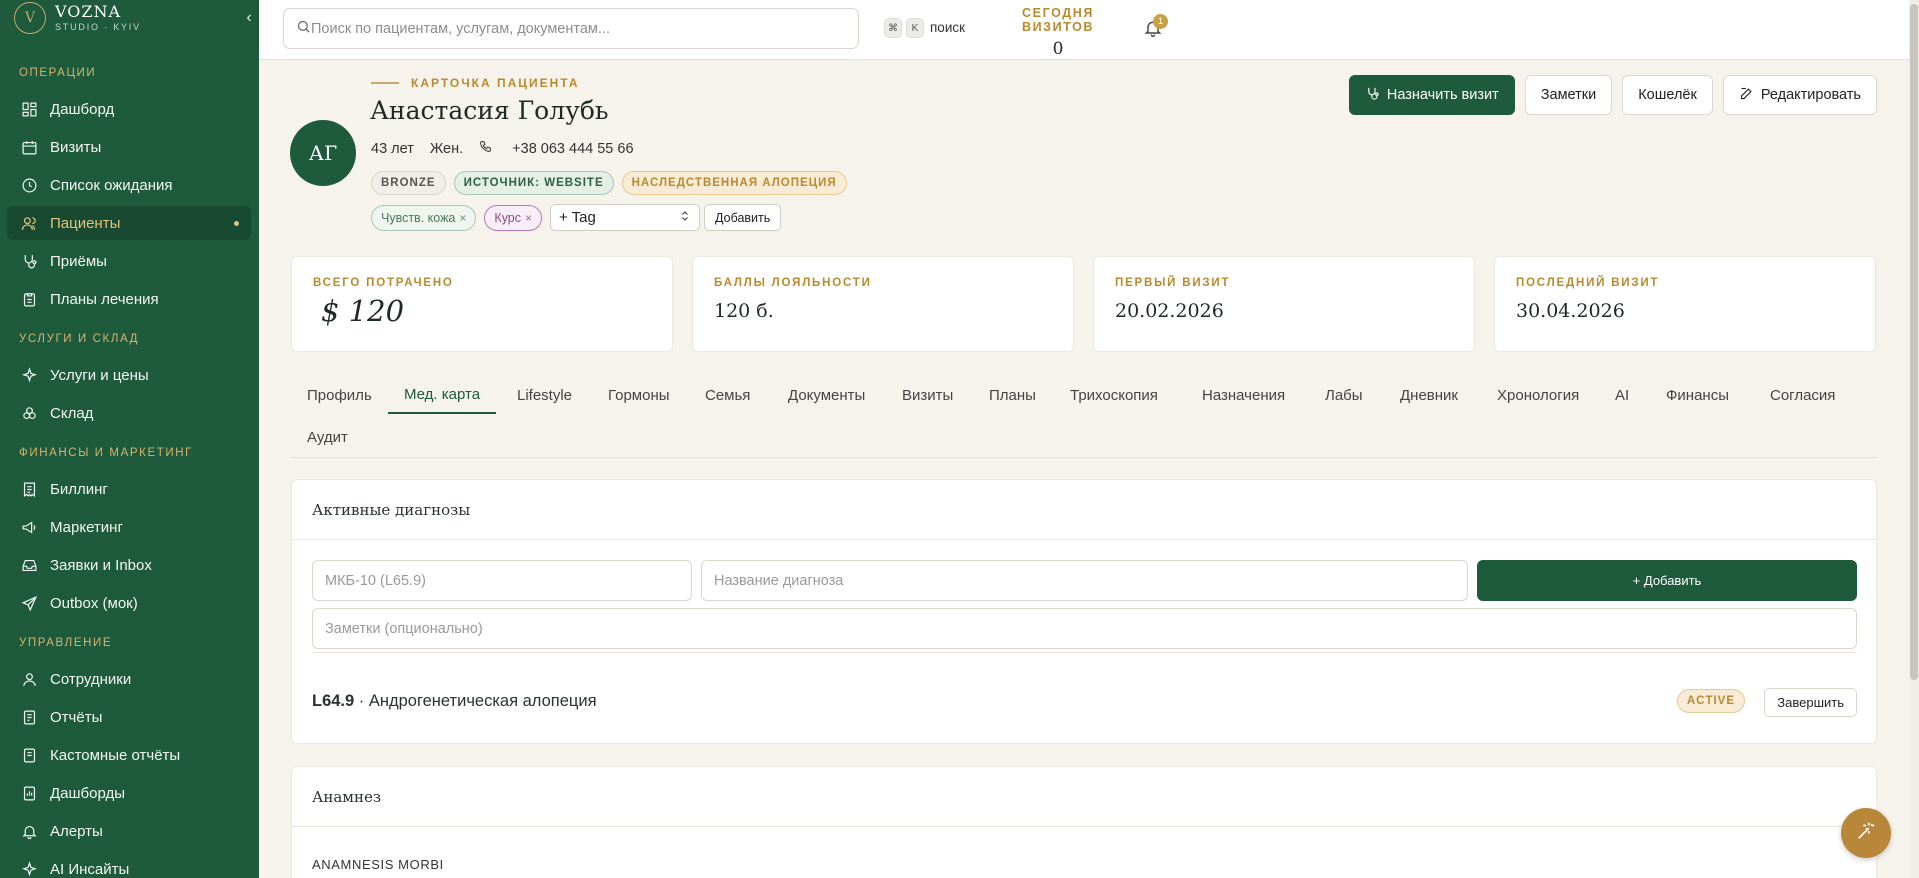 The height and width of the screenshot is (878, 1919). Describe the element at coordinates (90, 869) in the screenshot. I see `sidebar-item-label: AI Инсайты` at that location.